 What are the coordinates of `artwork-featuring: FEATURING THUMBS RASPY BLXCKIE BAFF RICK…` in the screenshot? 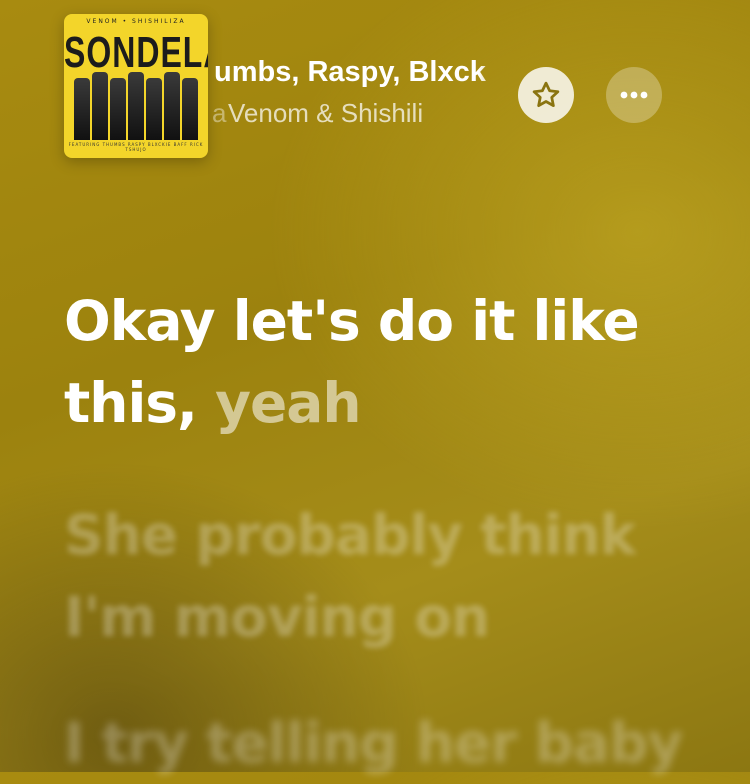 It's located at (136, 147).